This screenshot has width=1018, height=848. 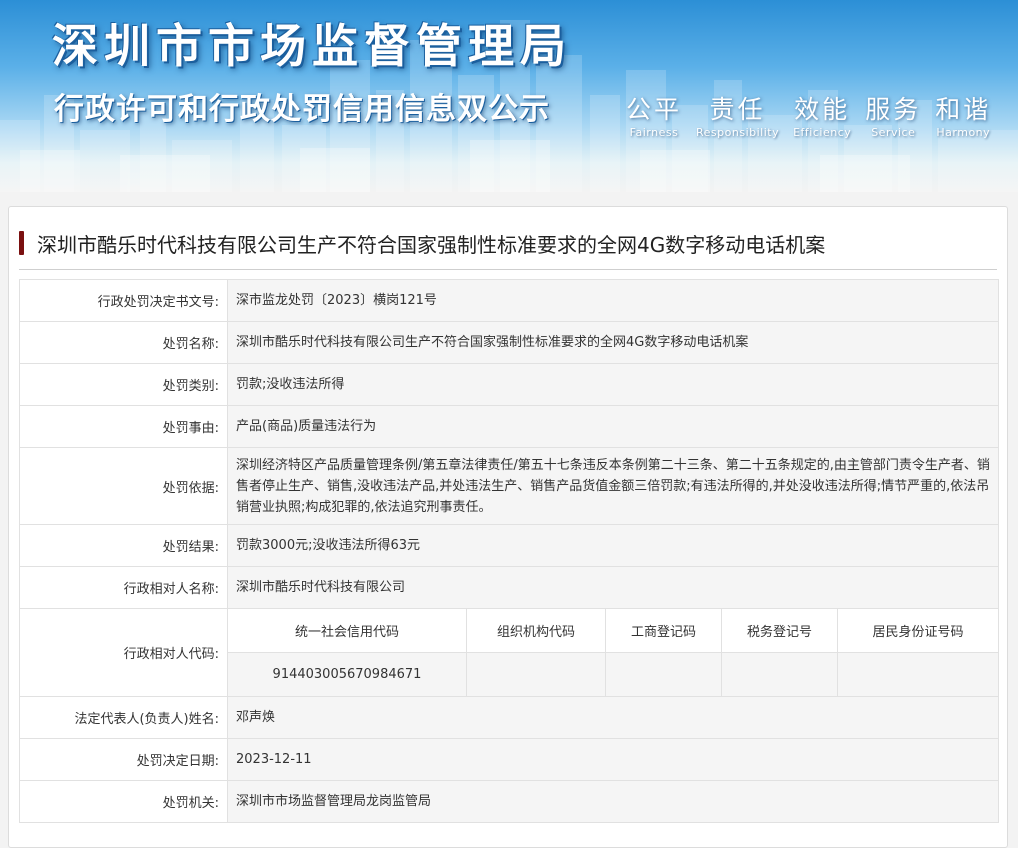 What do you see at coordinates (613, 342) in the screenshot?
I see `row-value: 深圳市酷乐时代科技有限公司生产不符合国家强制性标准要求的全网4G数字移动电话机案` at bounding box center [613, 342].